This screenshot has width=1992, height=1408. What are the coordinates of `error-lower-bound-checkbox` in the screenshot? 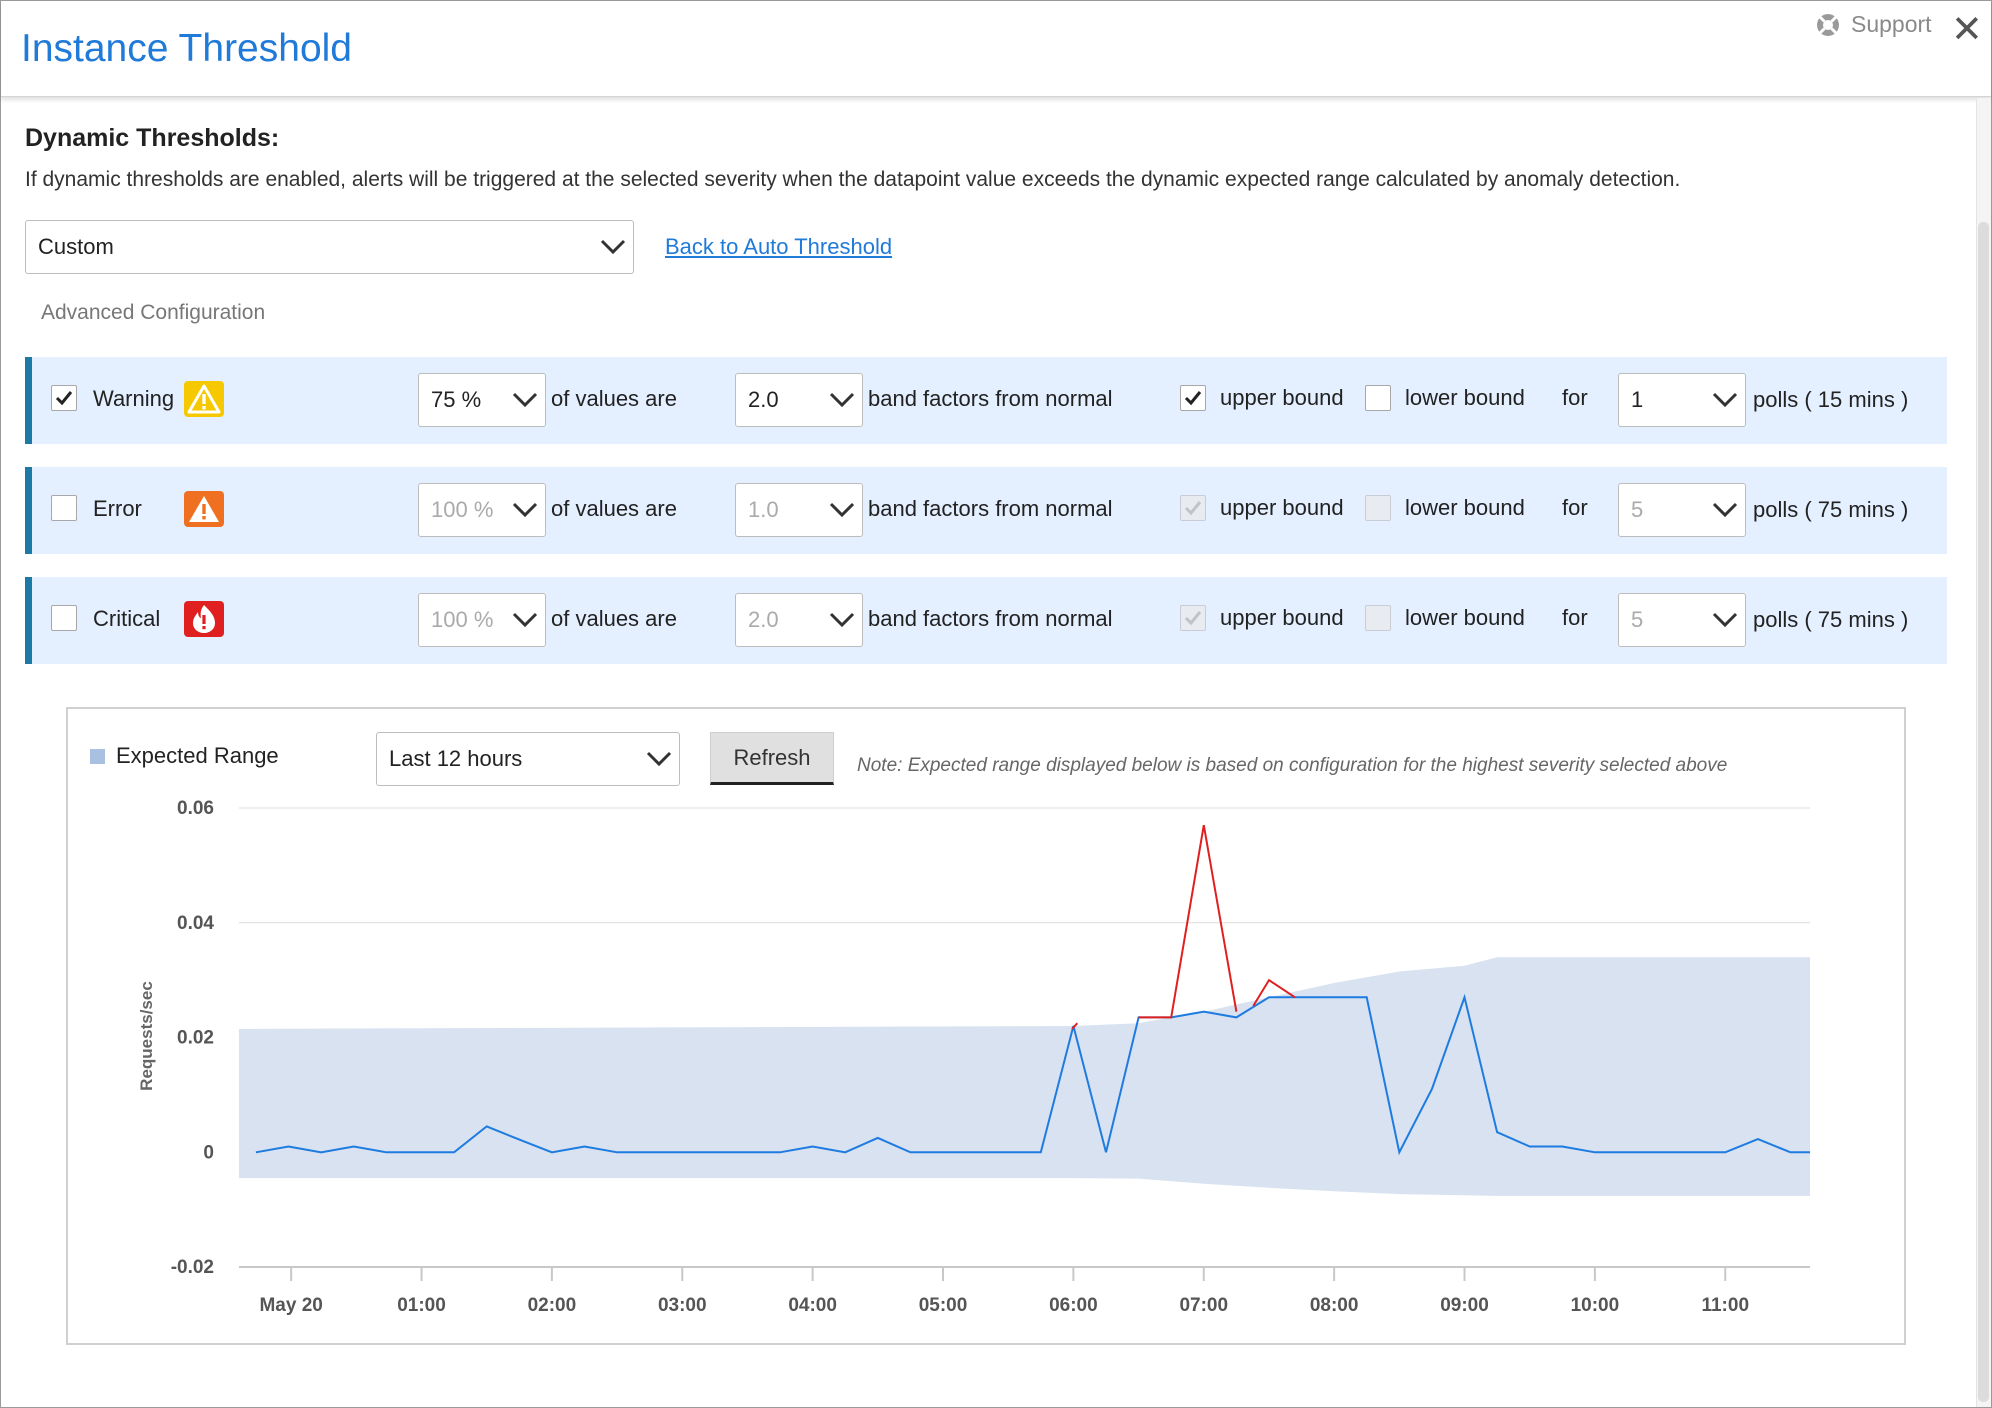 It's located at (1378, 508).